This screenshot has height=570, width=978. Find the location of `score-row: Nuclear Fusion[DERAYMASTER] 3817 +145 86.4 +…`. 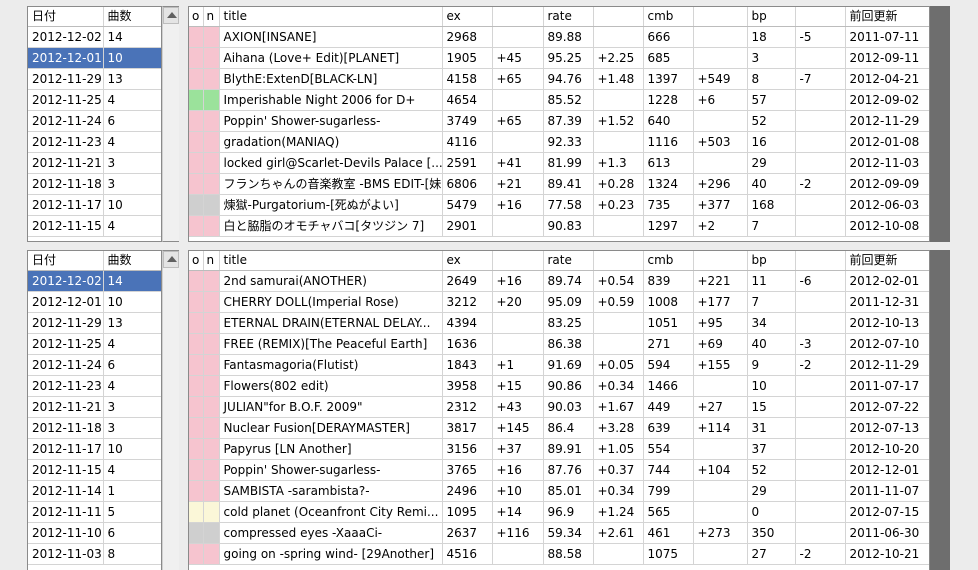

score-row: Nuclear Fusion[DERAYMASTER] 3817 +145 86.4 +… is located at coordinates (559, 428).